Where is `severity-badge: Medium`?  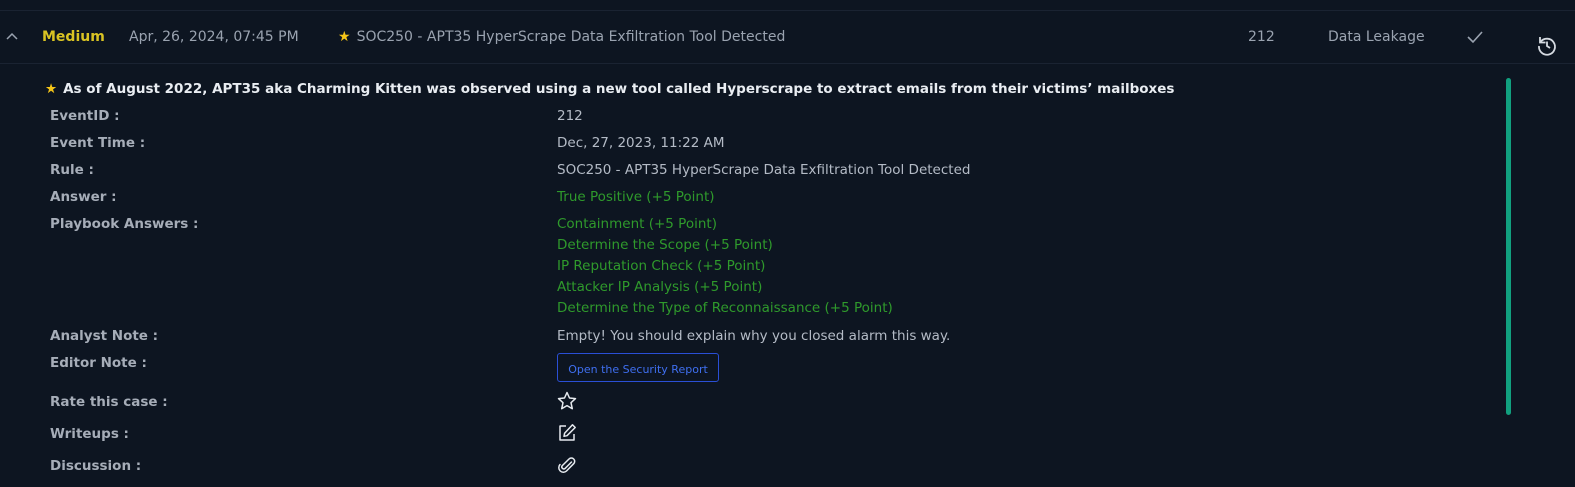
severity-badge: Medium is located at coordinates (73, 37).